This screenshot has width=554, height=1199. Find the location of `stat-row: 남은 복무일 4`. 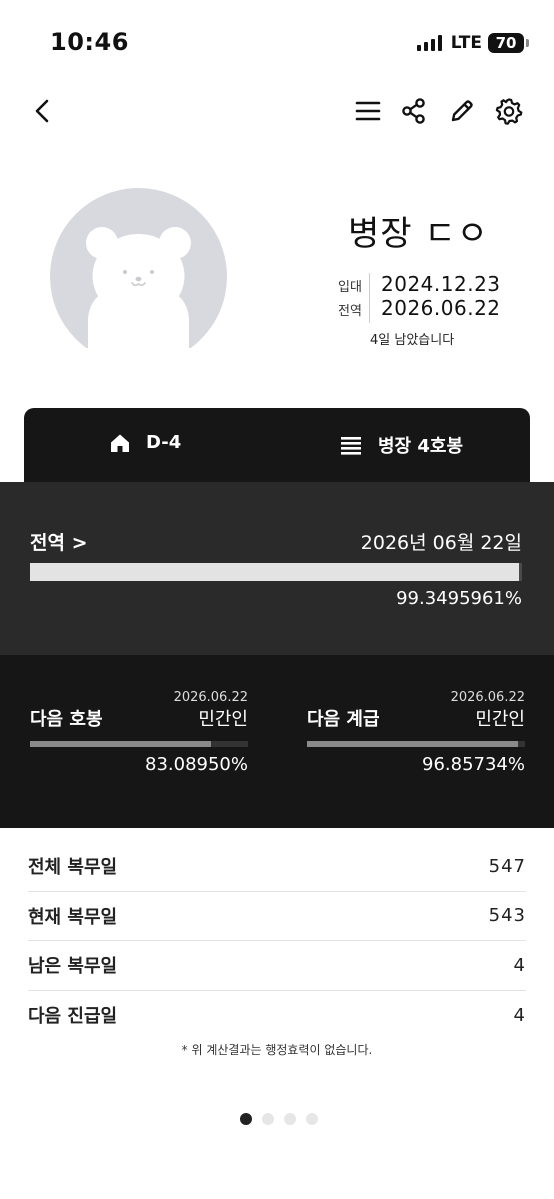

stat-row: 남은 복무일 4 is located at coordinates (277, 966).